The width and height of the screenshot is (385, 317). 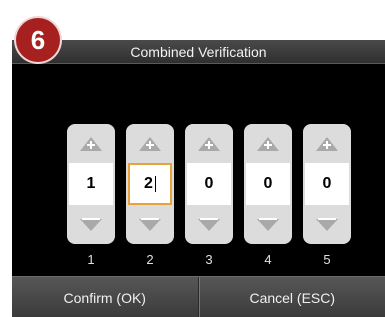 I want to click on digit-spinner-5: 0, so click(x=327, y=184).